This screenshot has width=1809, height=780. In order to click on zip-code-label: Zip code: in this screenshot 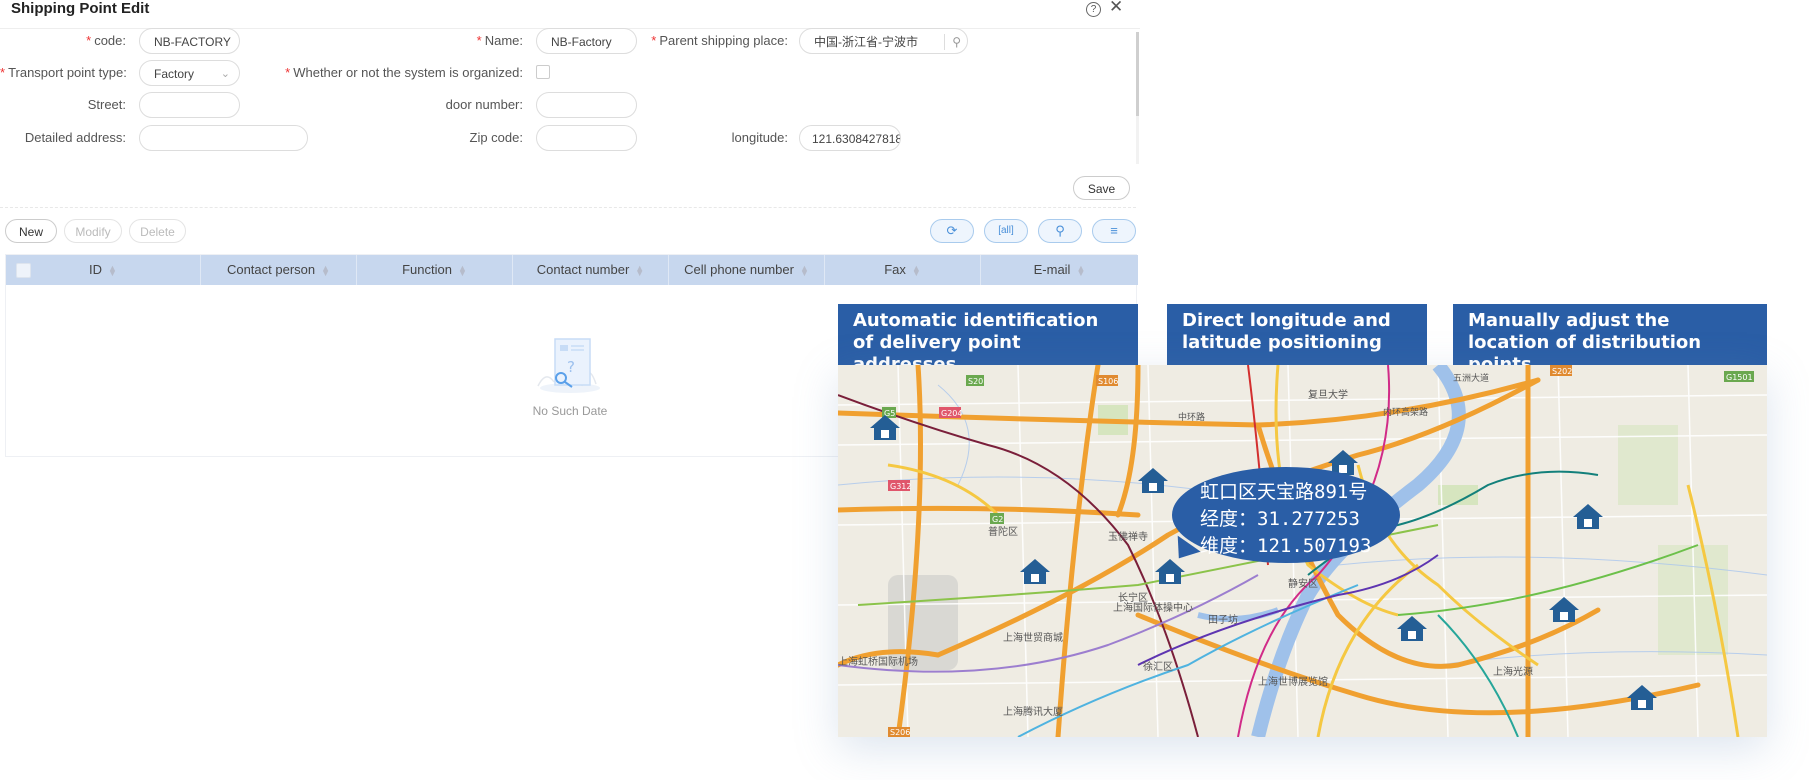, I will do `click(496, 137)`.